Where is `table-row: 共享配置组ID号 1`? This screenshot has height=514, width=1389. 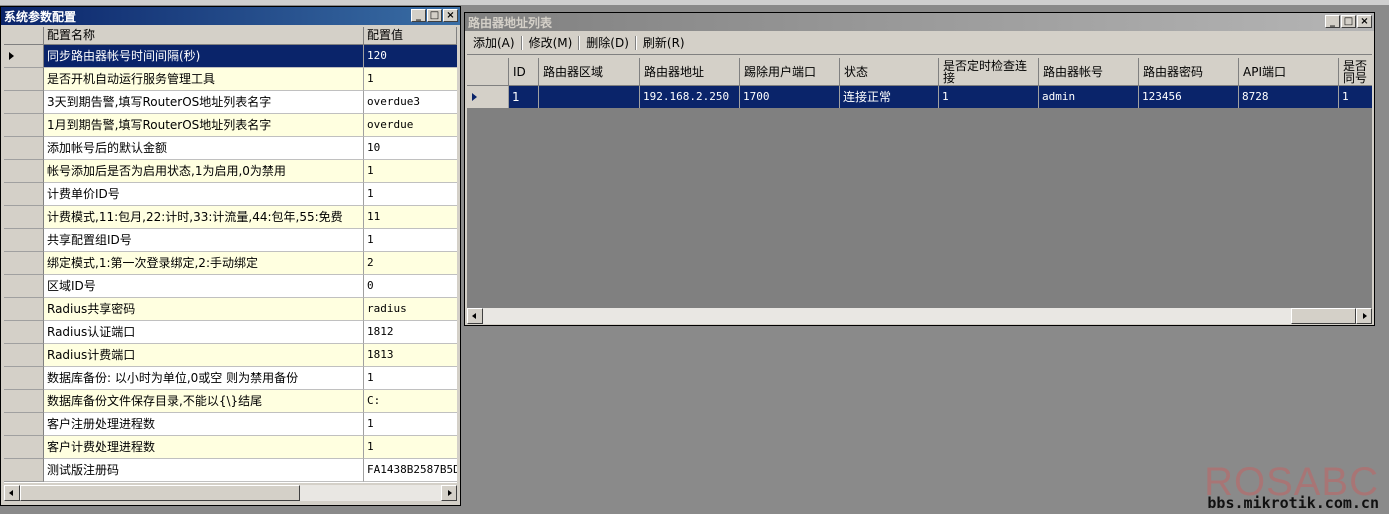
table-row: 共享配置组ID号 1 is located at coordinates (230, 240).